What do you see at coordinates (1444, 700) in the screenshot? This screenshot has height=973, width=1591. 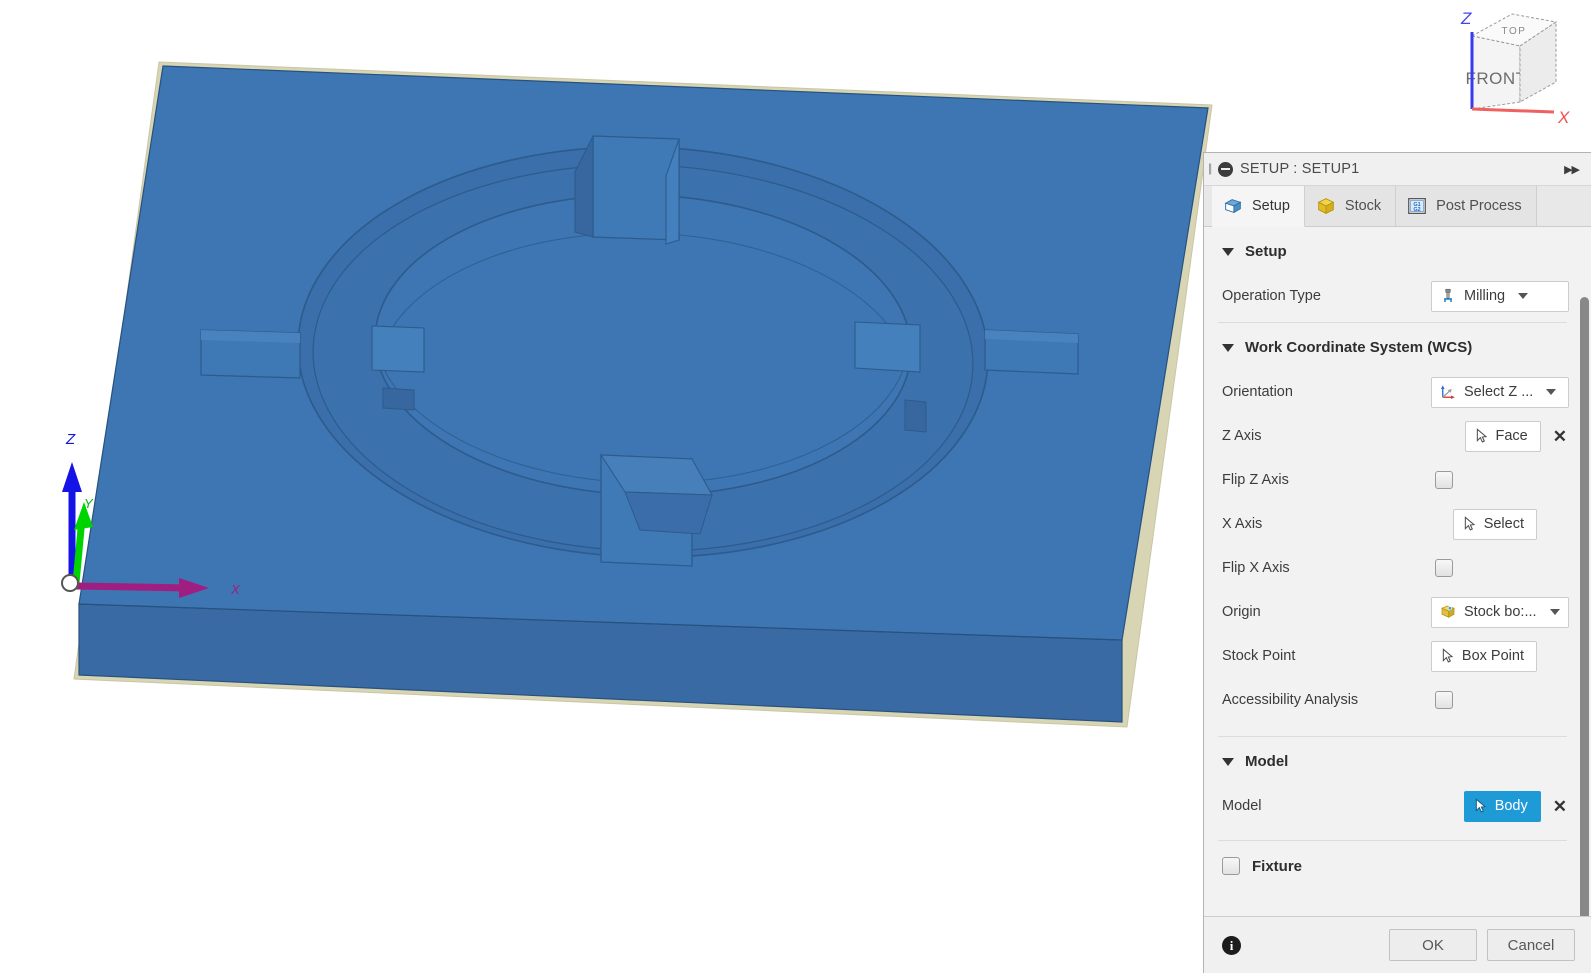 I see `accessibility-analysis-checkbox` at bounding box center [1444, 700].